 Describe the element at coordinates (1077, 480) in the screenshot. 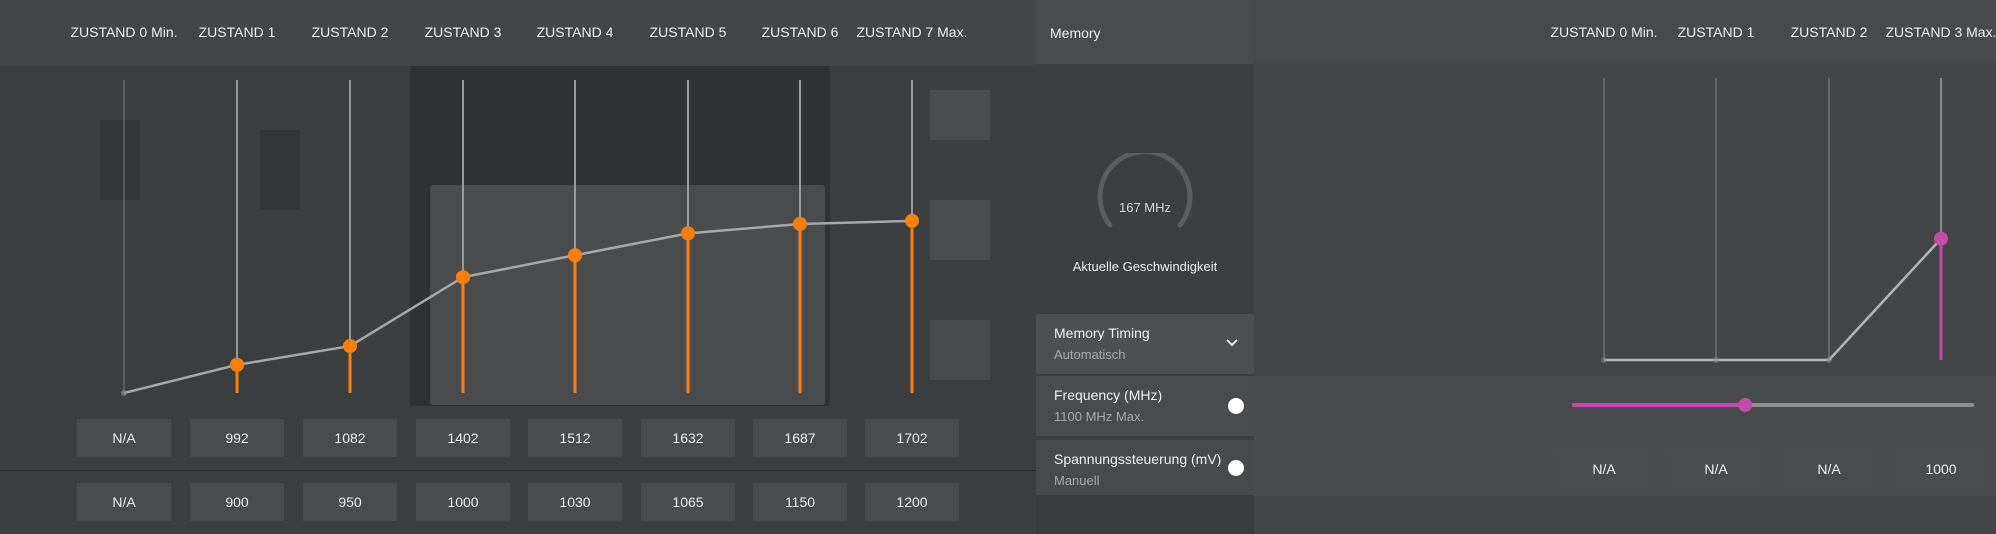

I see `voltage-value: Manuell` at that location.